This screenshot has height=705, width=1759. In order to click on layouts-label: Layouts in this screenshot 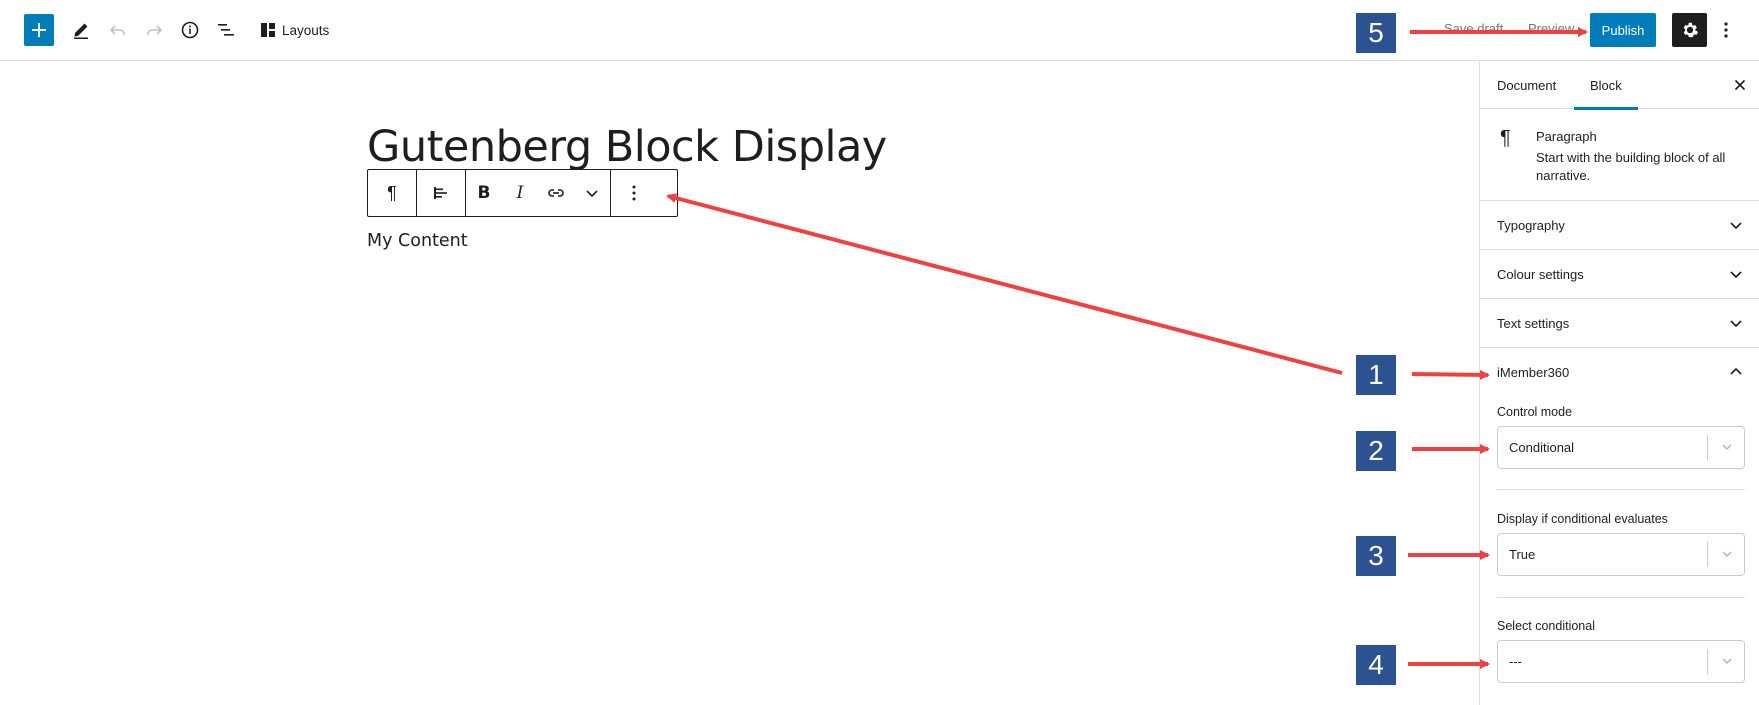, I will do `click(306, 30)`.